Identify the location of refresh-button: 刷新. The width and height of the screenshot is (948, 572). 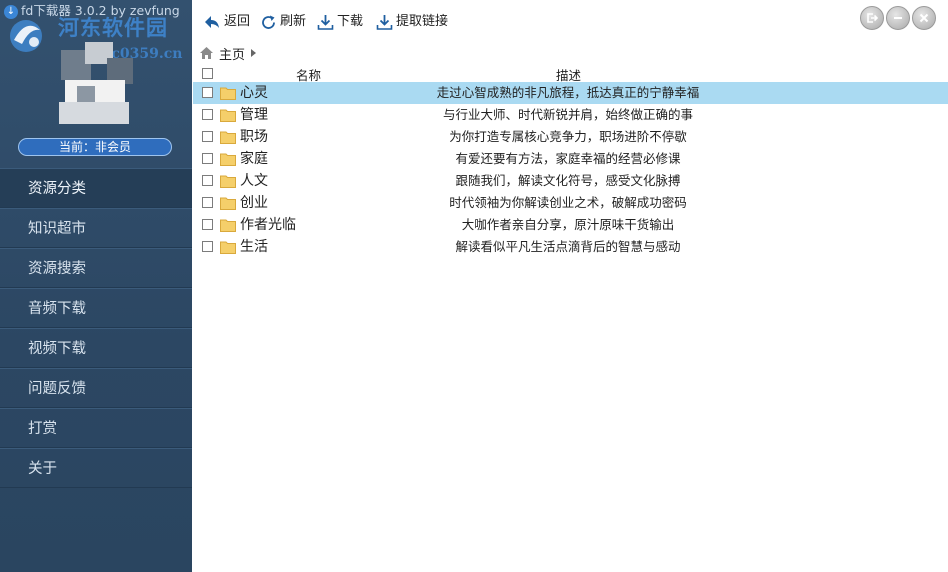
(283, 22).